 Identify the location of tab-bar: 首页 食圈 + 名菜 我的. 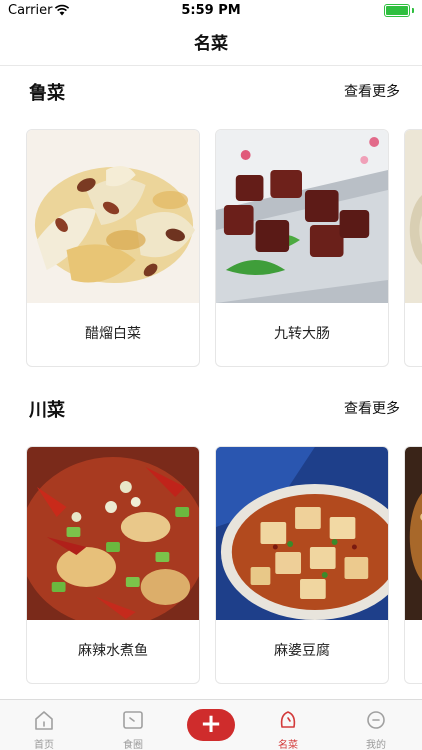
(211, 724).